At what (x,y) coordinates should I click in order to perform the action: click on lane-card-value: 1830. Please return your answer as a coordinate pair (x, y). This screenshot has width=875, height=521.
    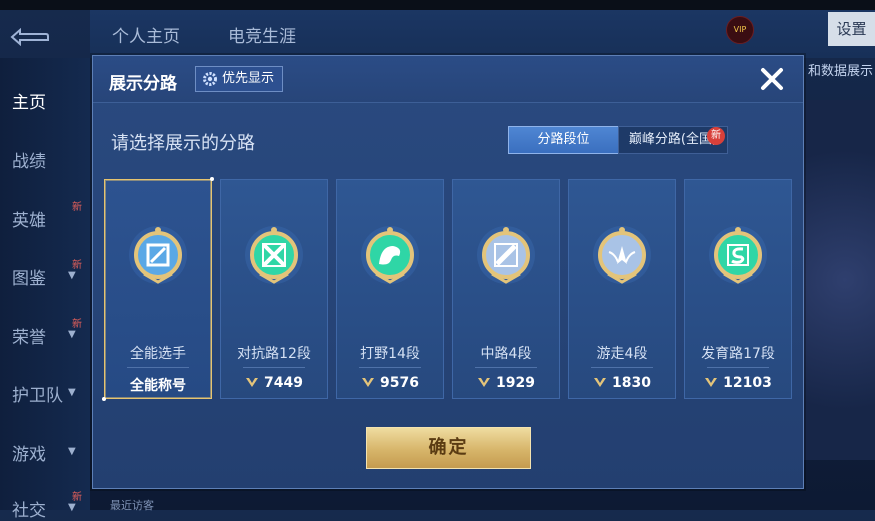
    Looking at the image, I should click on (622, 383).